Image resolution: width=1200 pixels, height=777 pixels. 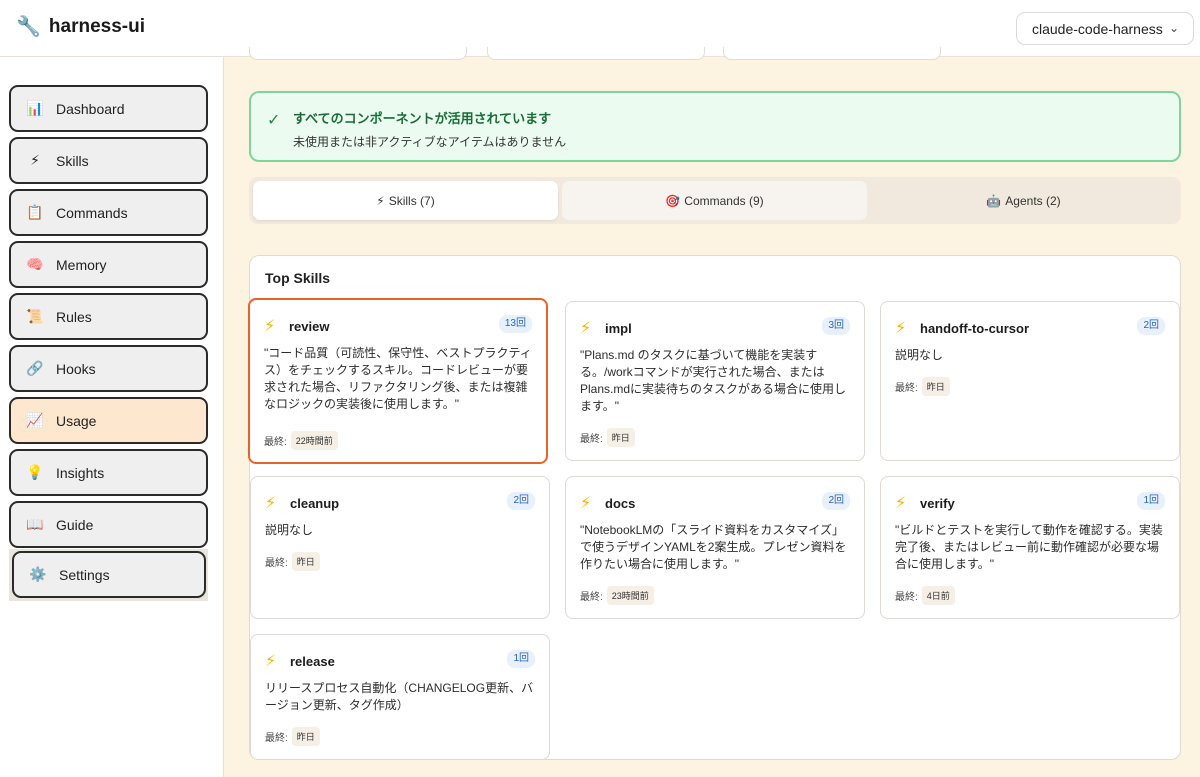 What do you see at coordinates (314, 440) in the screenshot?
I see `last-used-badge: 22時間前` at bounding box center [314, 440].